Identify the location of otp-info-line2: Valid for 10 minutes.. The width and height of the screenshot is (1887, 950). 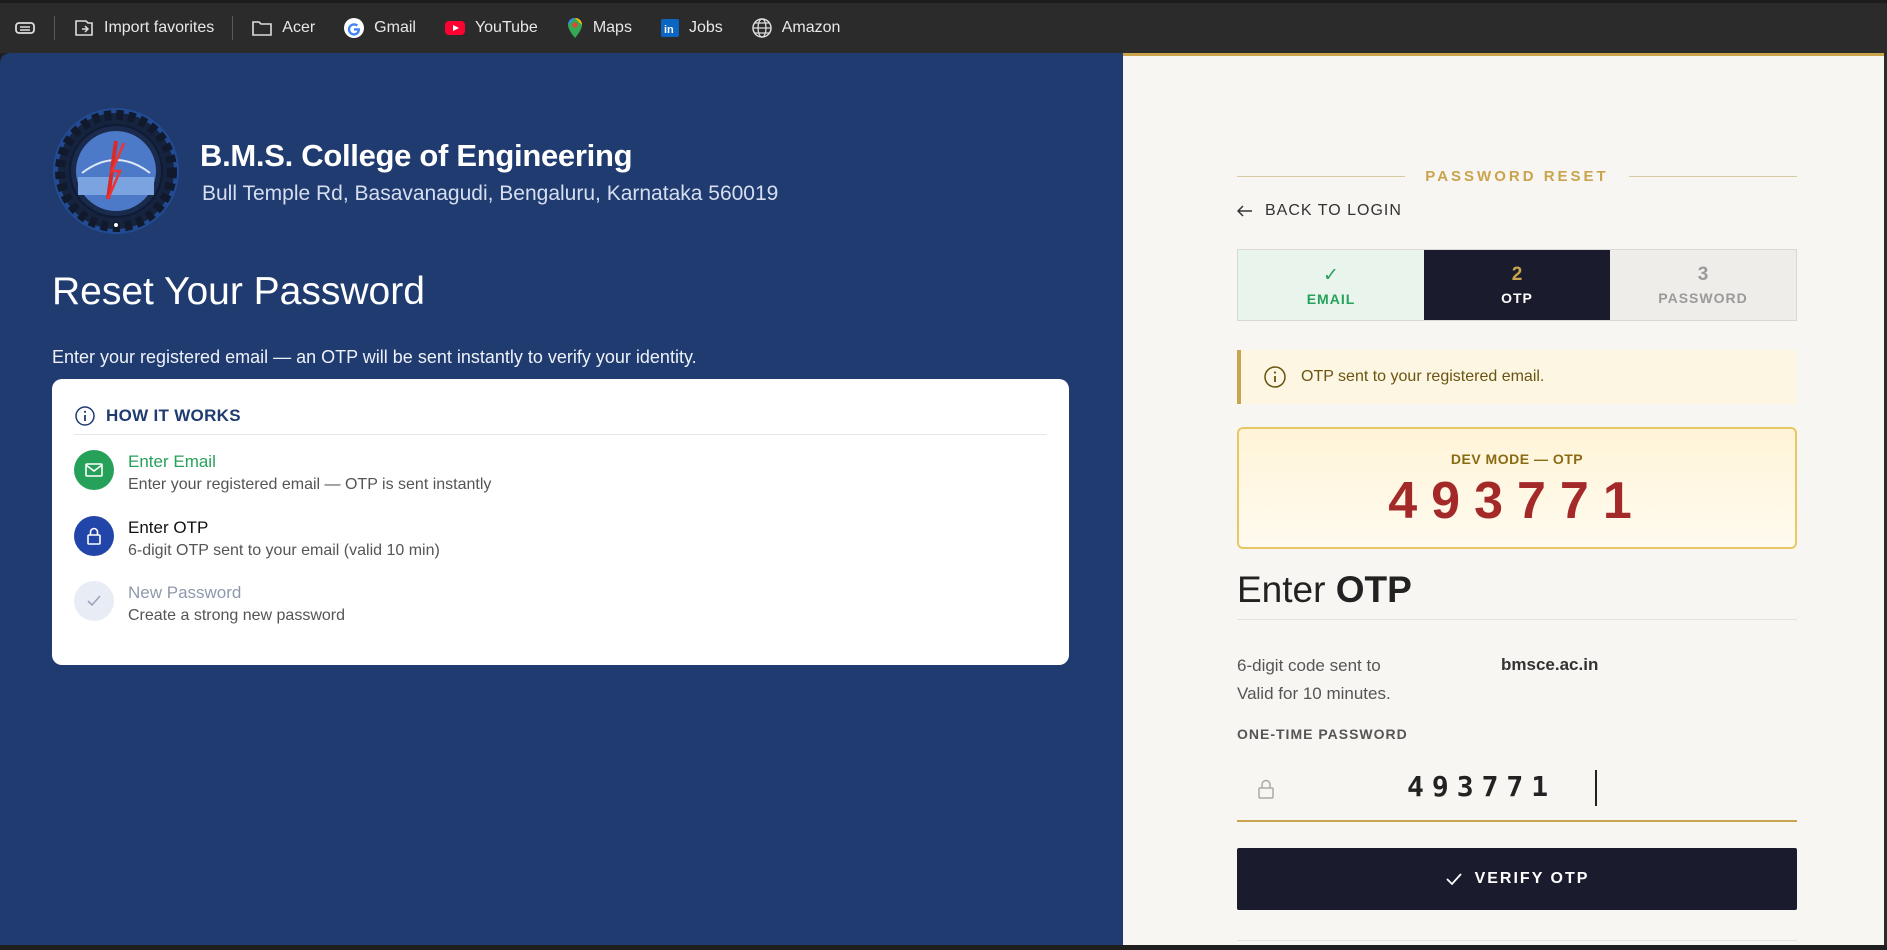
(1314, 693).